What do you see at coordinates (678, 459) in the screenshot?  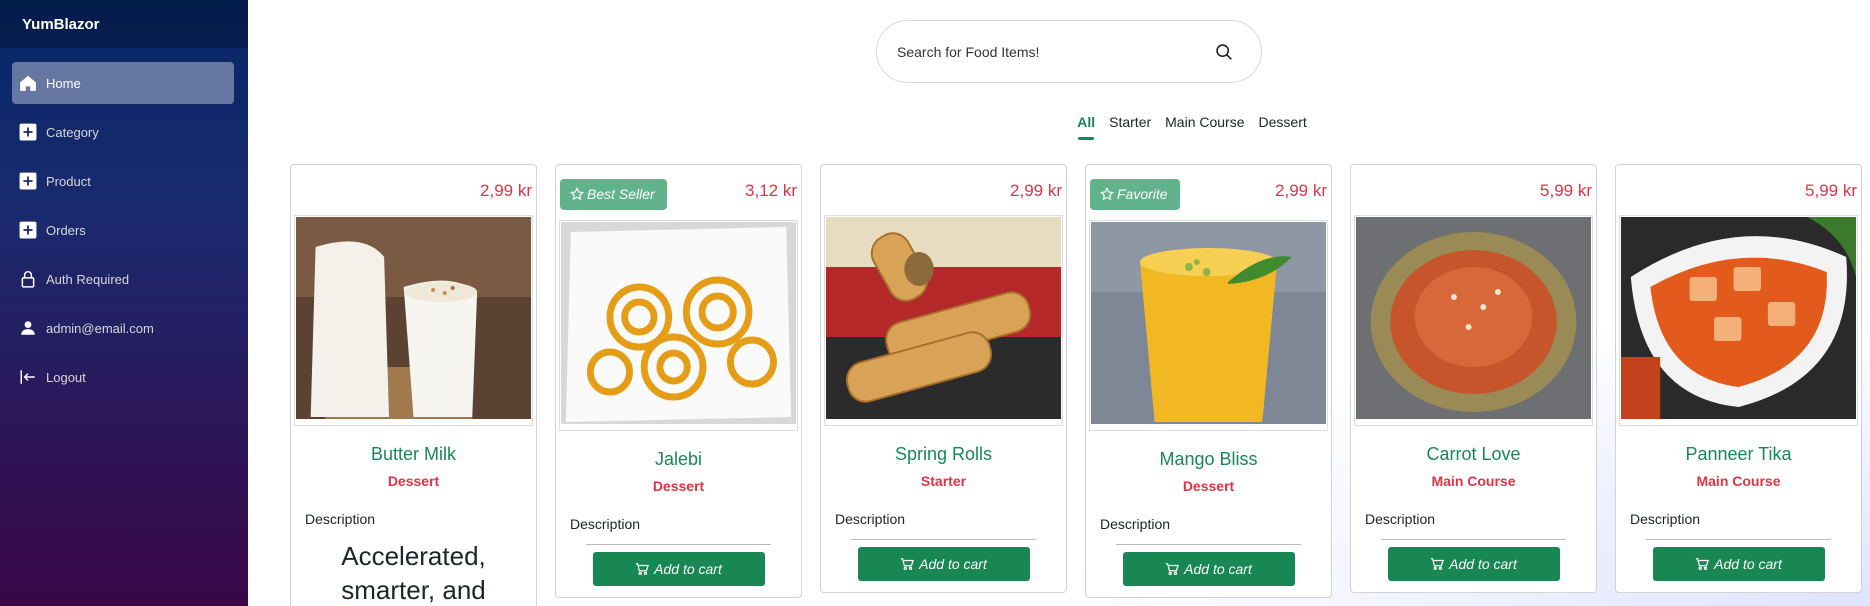 I see `product-name: Jalebi` at bounding box center [678, 459].